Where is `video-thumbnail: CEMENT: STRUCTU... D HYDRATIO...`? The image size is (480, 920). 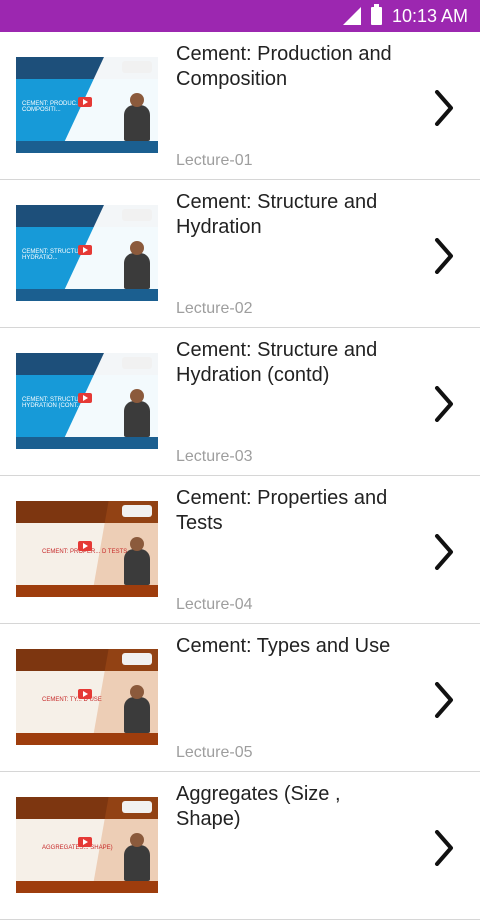
video-thumbnail: CEMENT: STRUCTU... D HYDRATIO... is located at coordinates (87, 253).